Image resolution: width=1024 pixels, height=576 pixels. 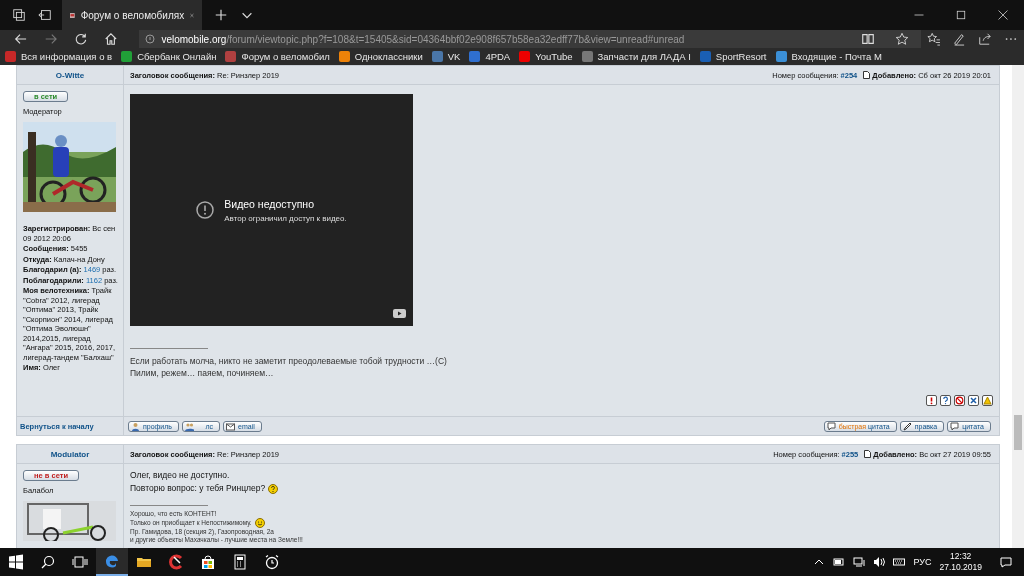 What do you see at coordinates (59, 56) in the screenshot?
I see `bookmark: Вся информация о в` at bounding box center [59, 56].